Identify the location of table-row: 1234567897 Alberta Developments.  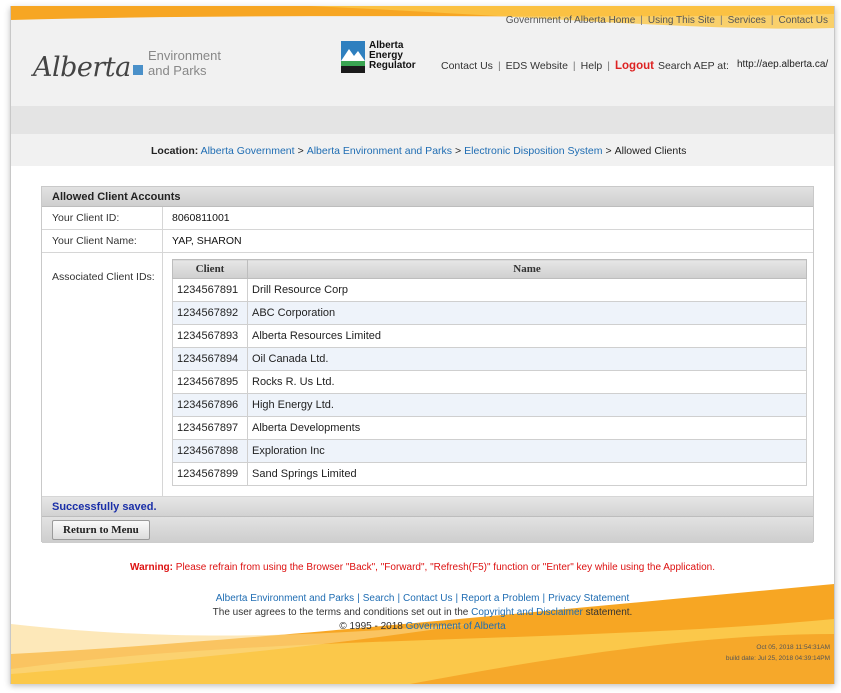
(489, 428).